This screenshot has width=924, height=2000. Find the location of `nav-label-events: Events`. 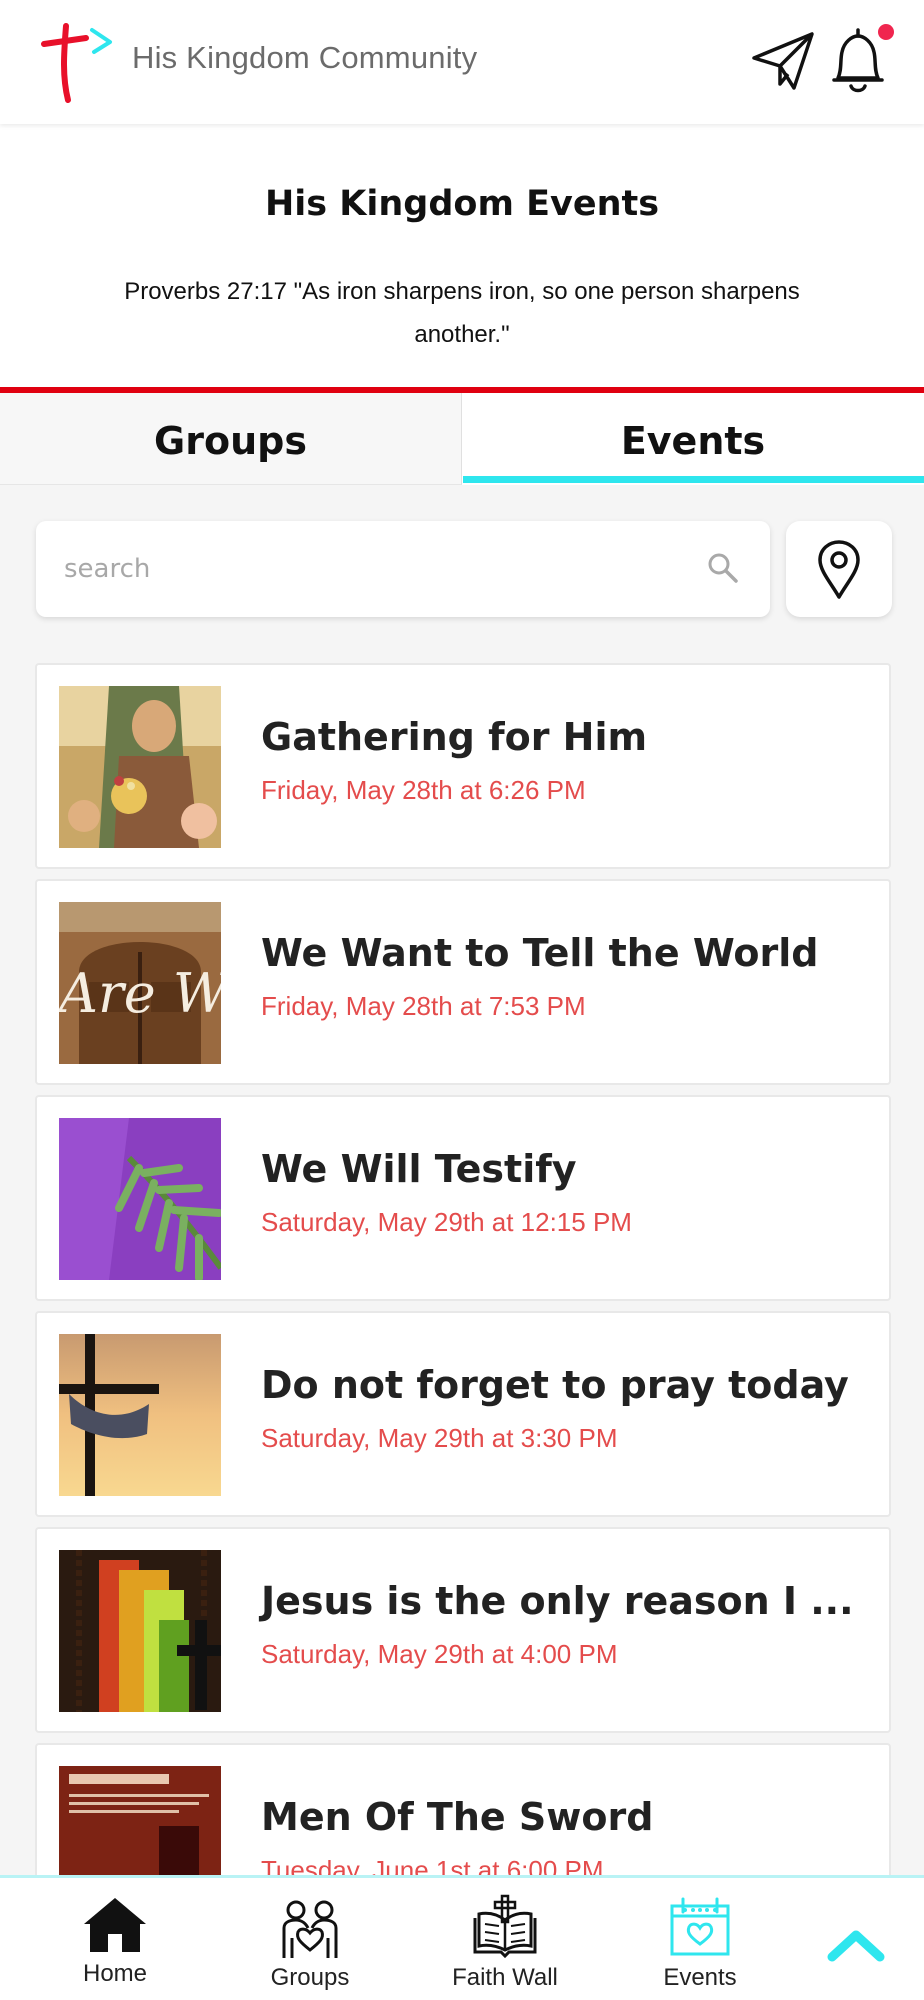

nav-label-events: Events is located at coordinates (700, 1977).